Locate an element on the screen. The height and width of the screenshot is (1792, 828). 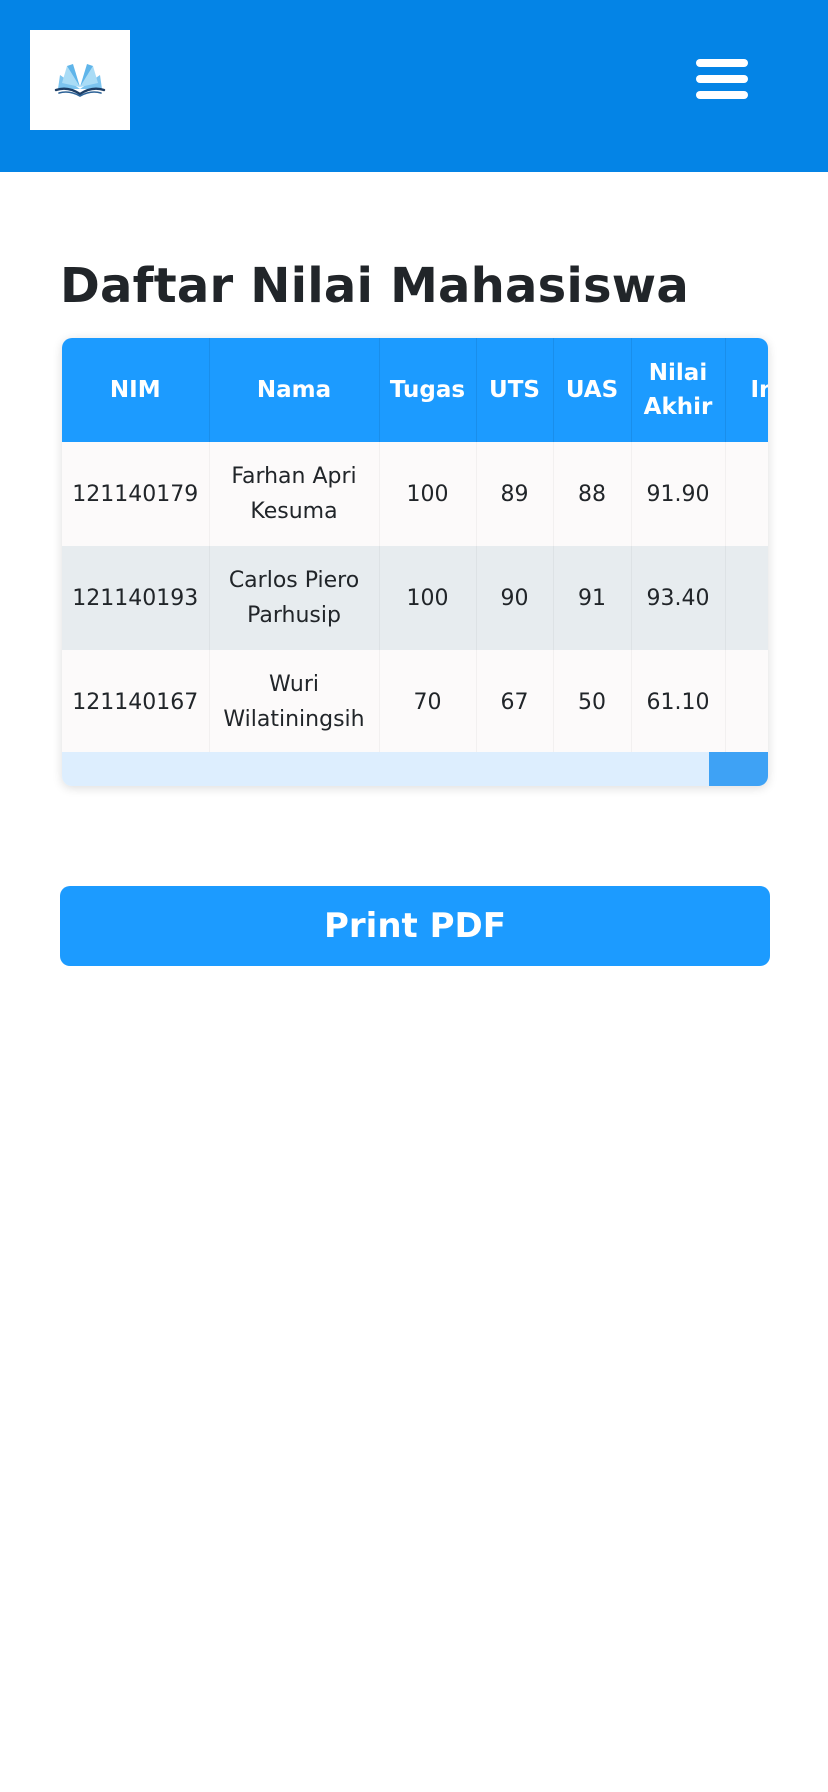
print-pdf-button: Print PDF is located at coordinates (415, 926).